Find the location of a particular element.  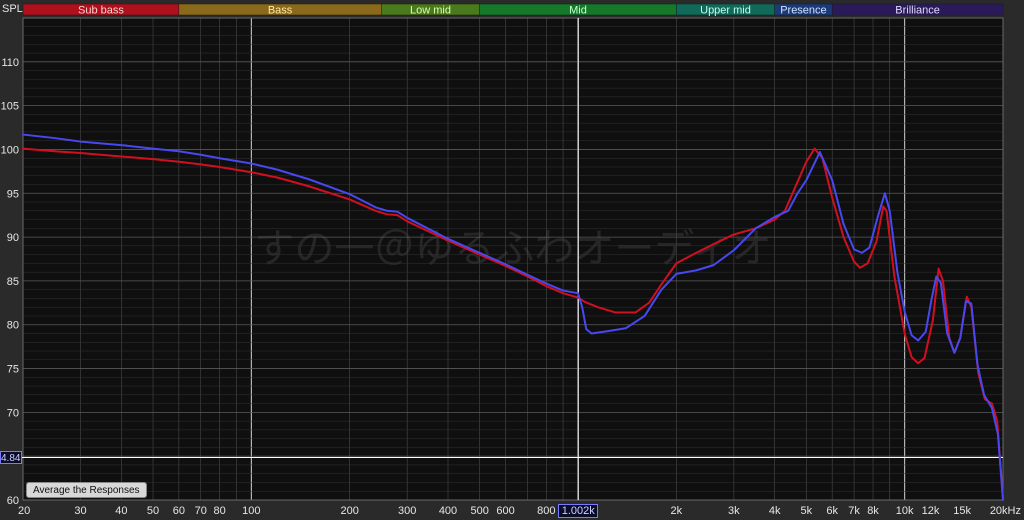

x-tick-label: 6k is located at coordinates (832, 511).